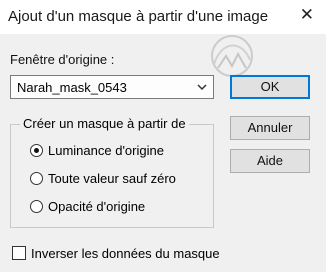  I want to click on radio-any-nonzero-label: Toute valeur sauf zéro, so click(112, 178).